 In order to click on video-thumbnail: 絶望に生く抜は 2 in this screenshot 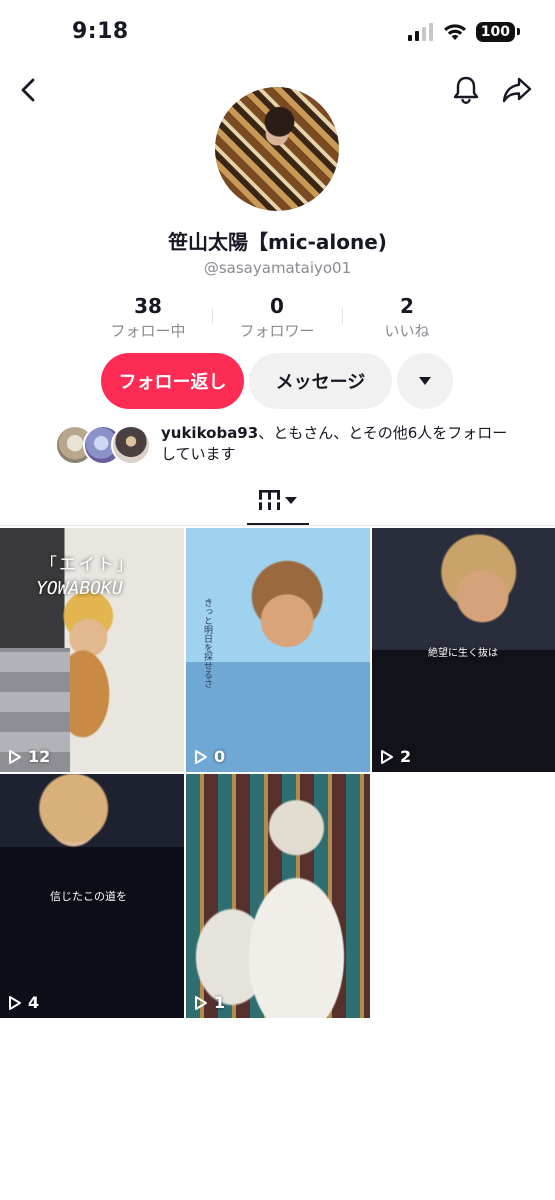, I will do `click(463, 650)`.